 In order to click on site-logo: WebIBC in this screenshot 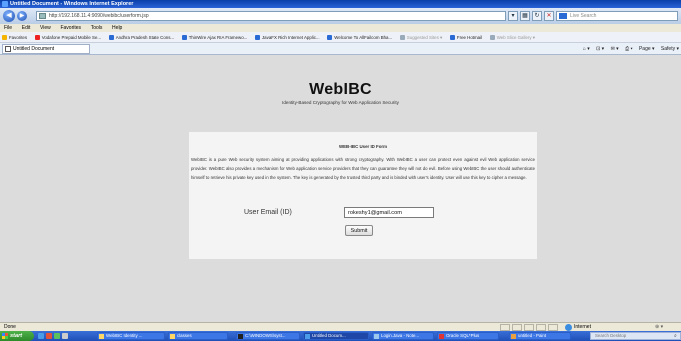, I will do `click(340, 89)`.